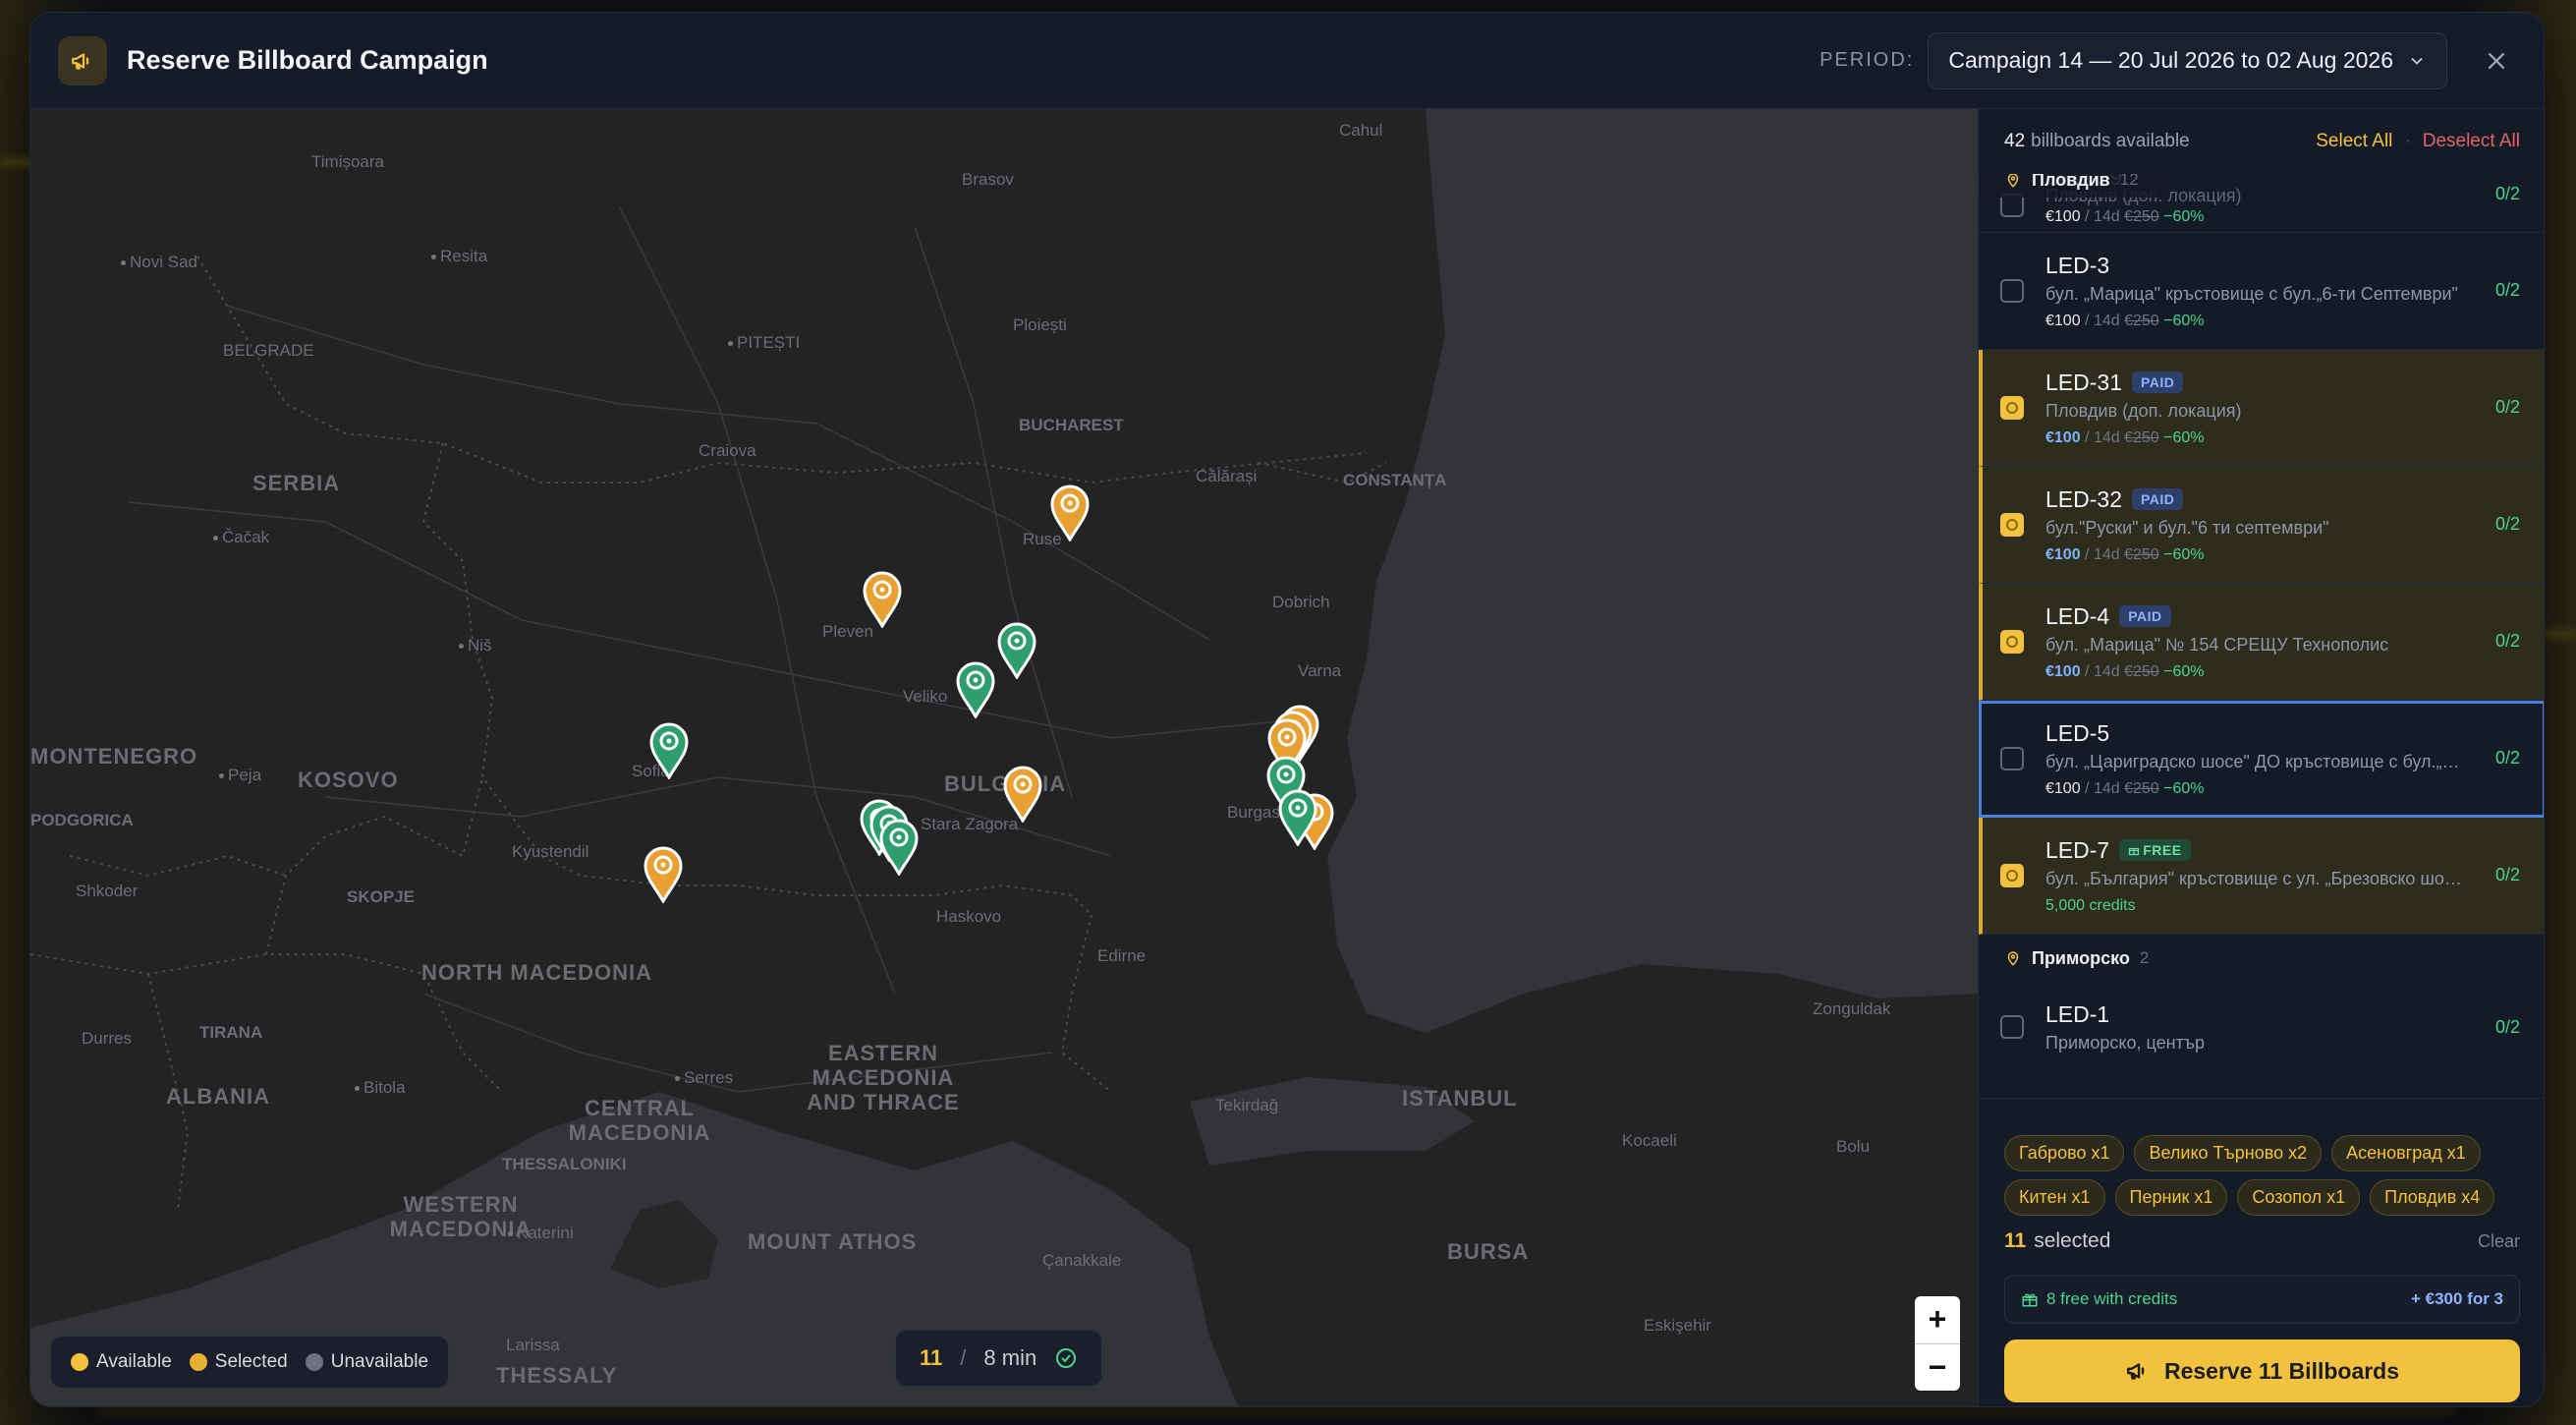 This screenshot has width=2576, height=1425. Describe the element at coordinates (557, 1375) in the screenshot. I see `map-label-thessaly: THESSALY` at that location.